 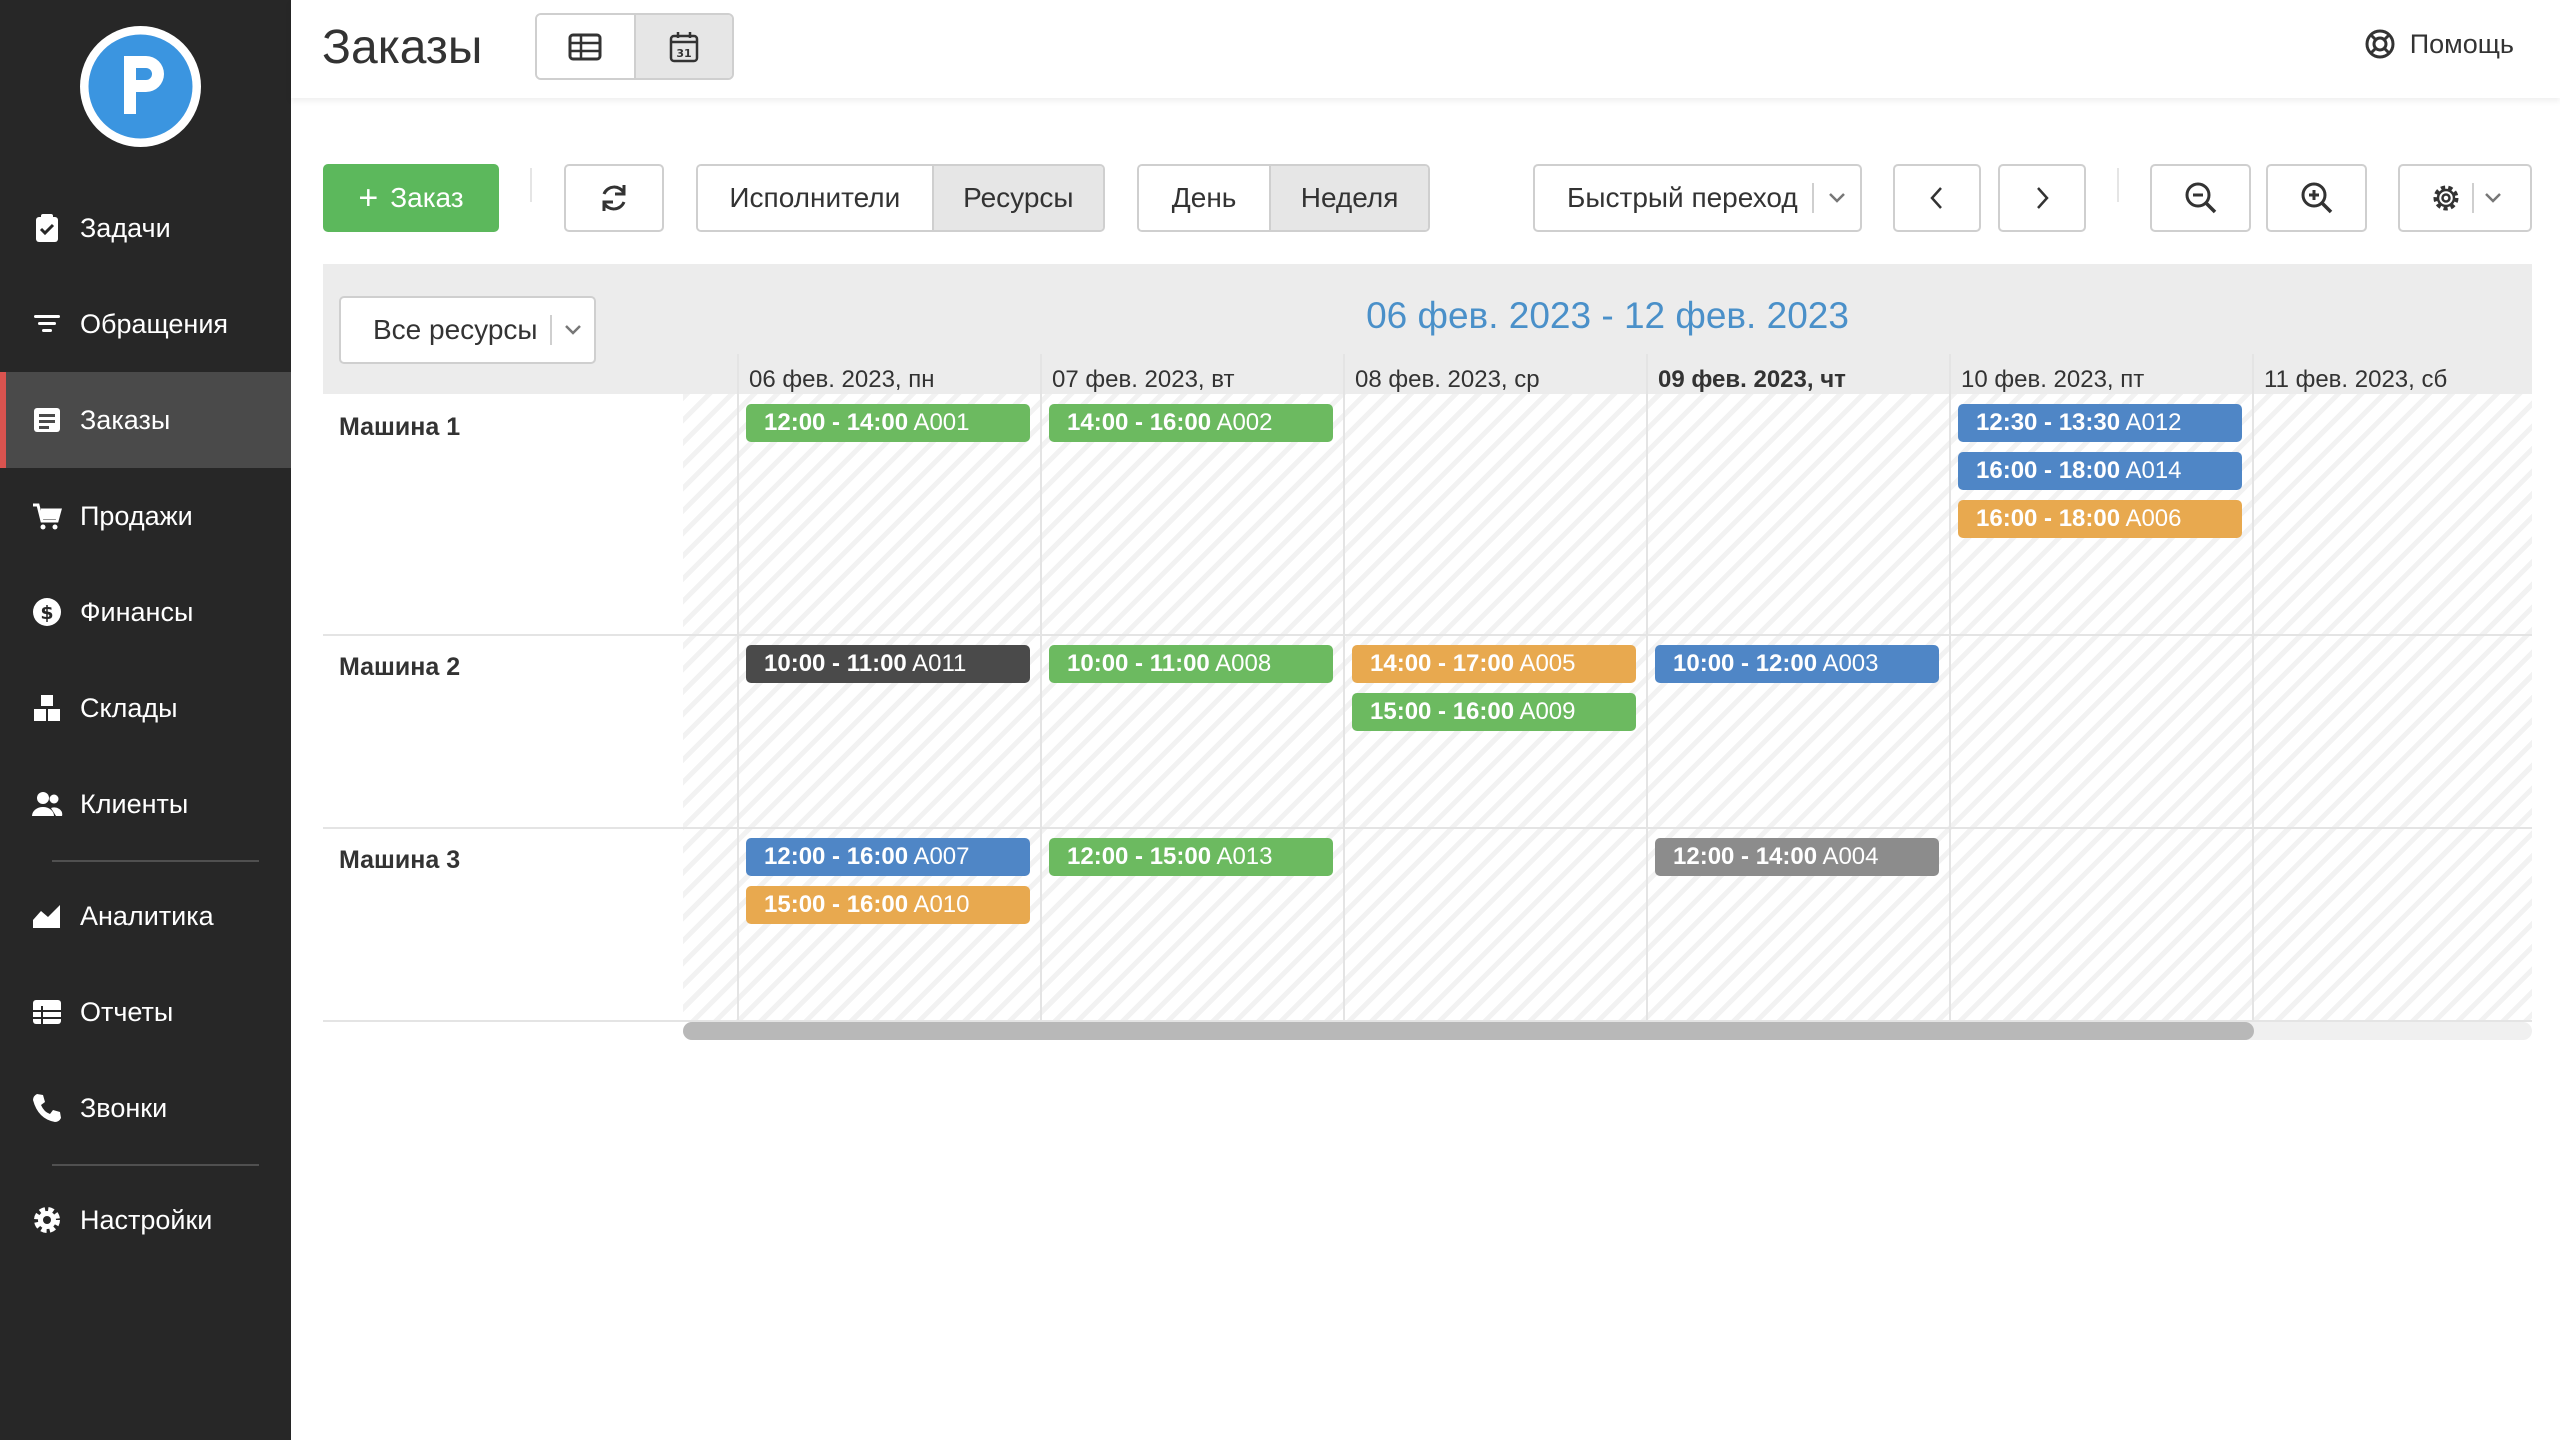 I want to click on event-time: 15:00 - 16:00, so click(x=836, y=904).